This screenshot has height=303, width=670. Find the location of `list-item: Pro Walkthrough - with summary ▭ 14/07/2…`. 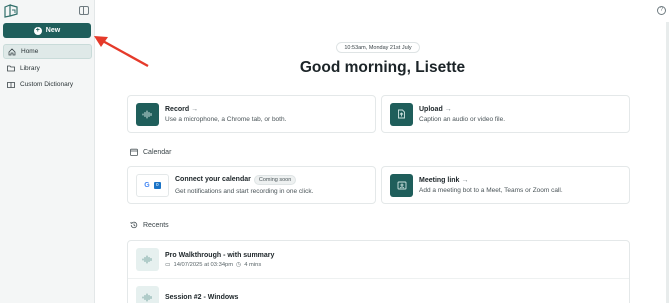

list-item: Pro Walkthrough - with summary ▭ 14/07/2… is located at coordinates (378, 260).